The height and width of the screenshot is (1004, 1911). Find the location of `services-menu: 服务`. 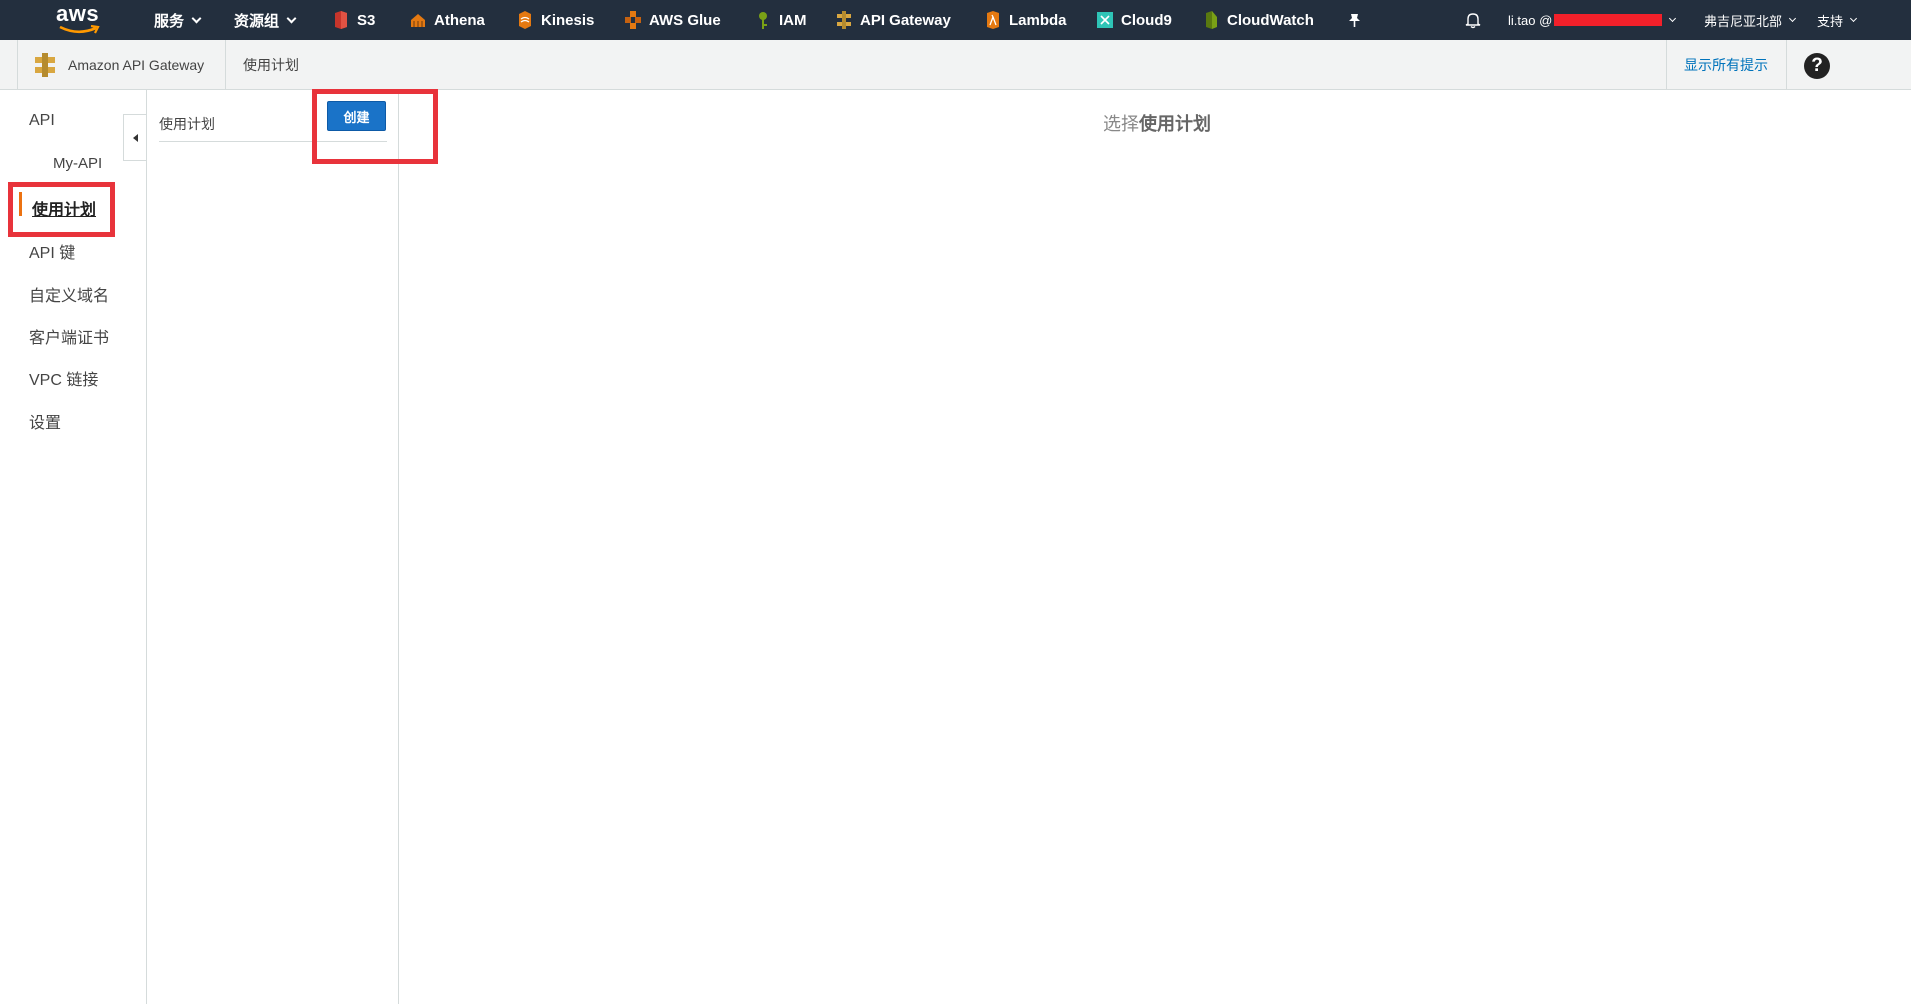

services-menu: 服务 is located at coordinates (178, 20).